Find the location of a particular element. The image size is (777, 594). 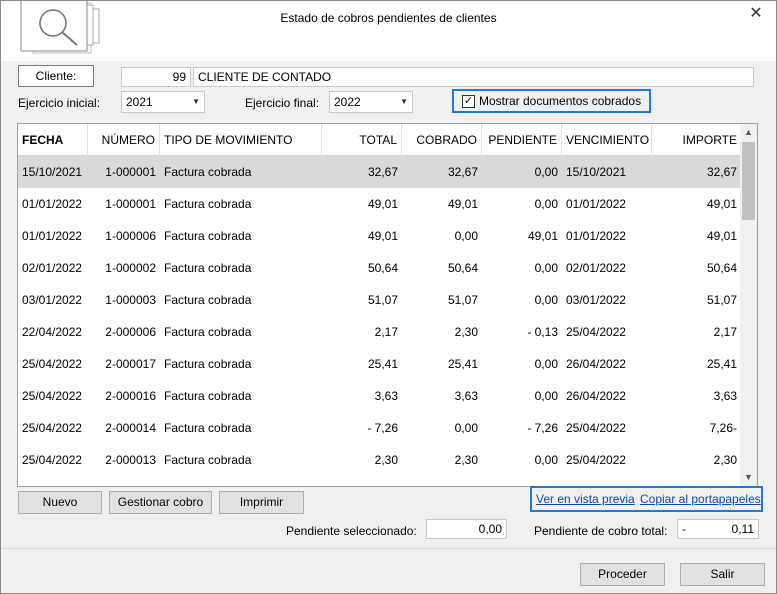

proceder-button: Proceder is located at coordinates (622, 574).